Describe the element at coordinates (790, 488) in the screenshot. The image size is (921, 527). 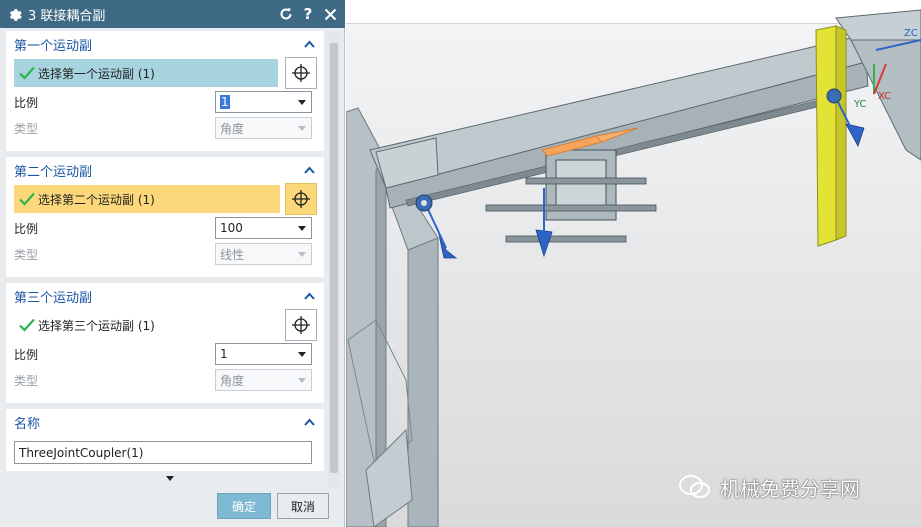
I see `watermark-text: 机械免费分享网` at that location.